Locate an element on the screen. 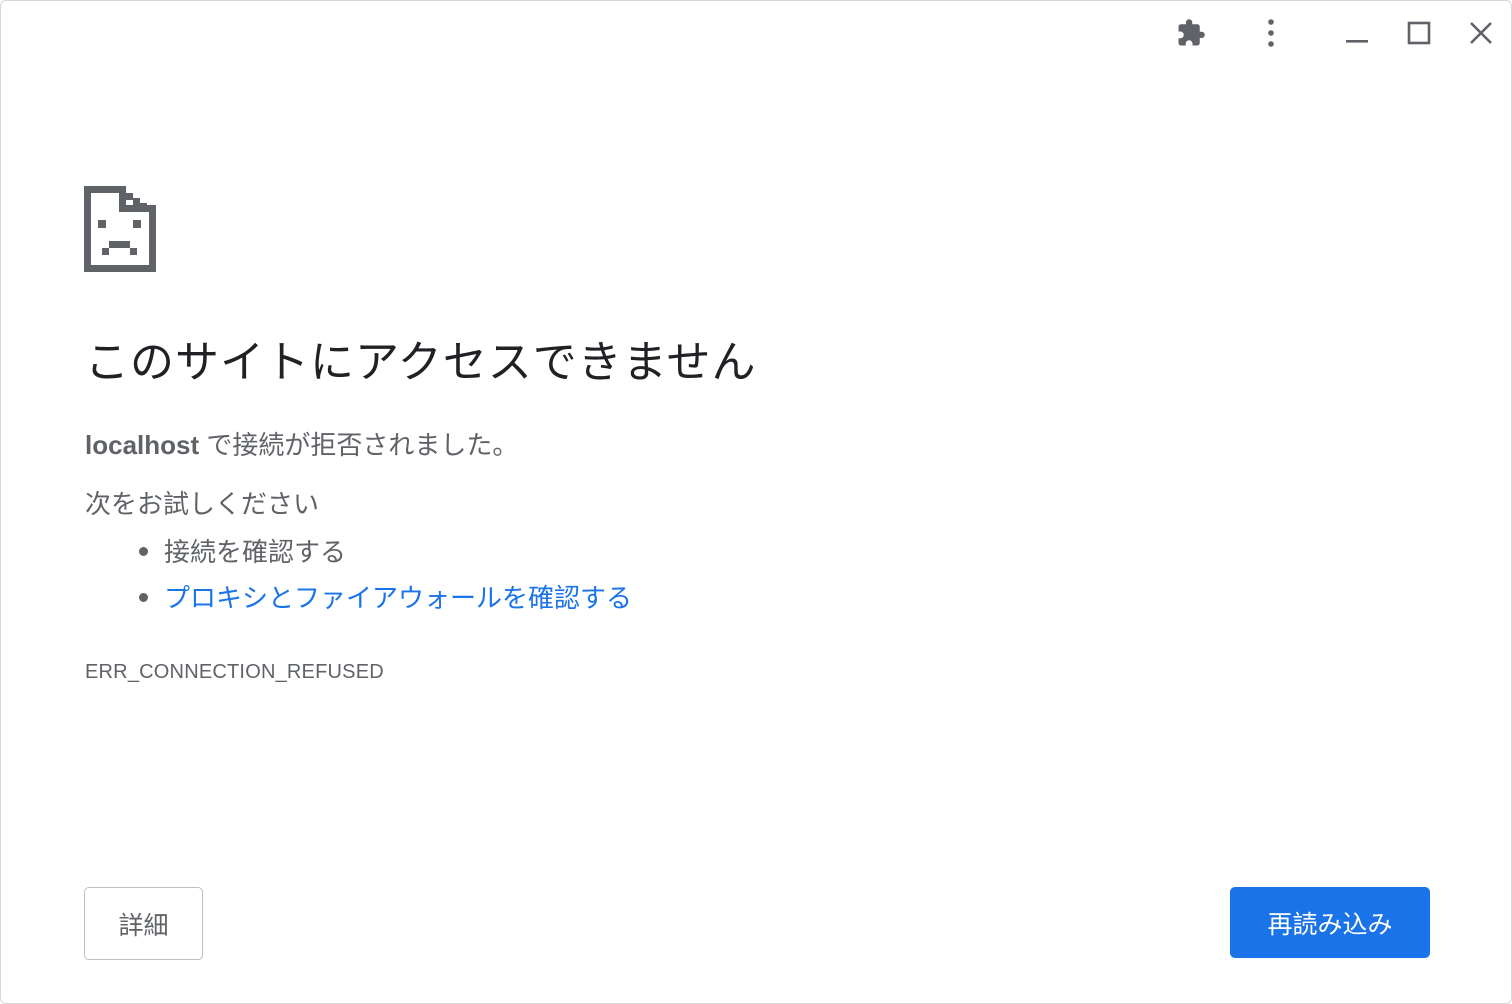 Image resolution: width=1512 pixels, height=1004 pixels. error-message: で接続が拒否されました。 is located at coordinates (359, 445).